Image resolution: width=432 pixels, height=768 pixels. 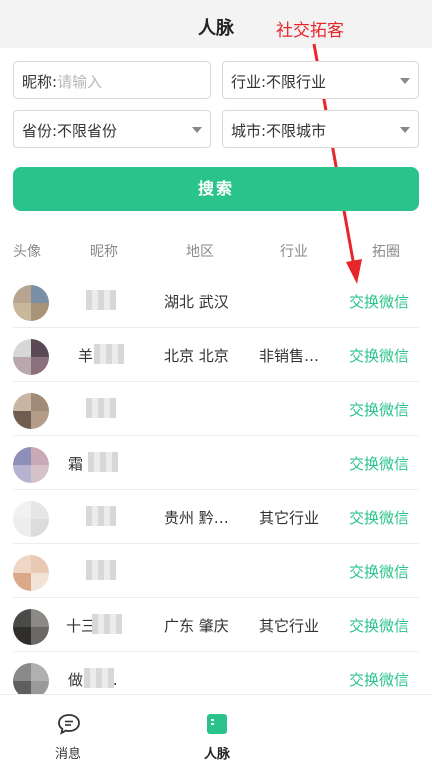 What do you see at coordinates (112, 80) in the screenshot?
I see `nickname-field: 昵称:请输入` at bounding box center [112, 80].